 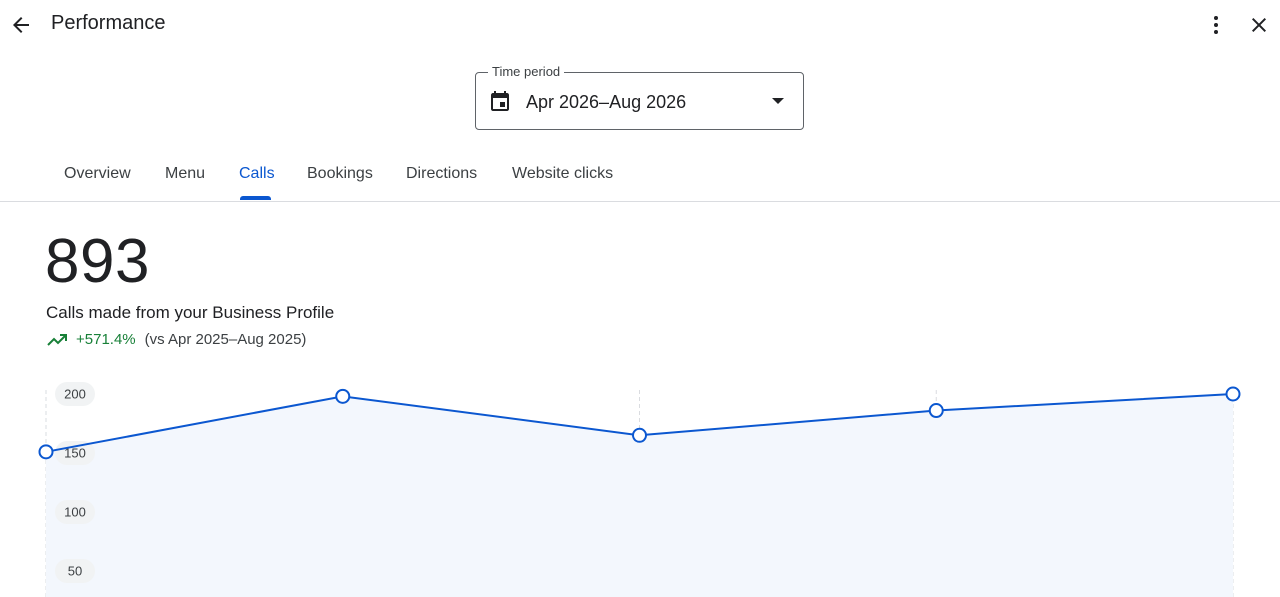 I want to click on time-period-value: Apr 2026–Aug 2026, so click(x=606, y=102).